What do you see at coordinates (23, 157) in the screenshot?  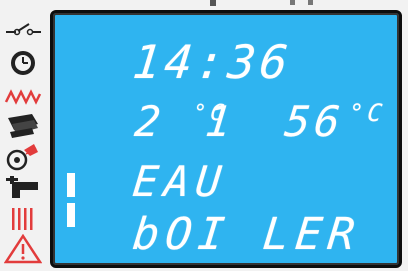 I see `pump-icon` at bounding box center [23, 157].